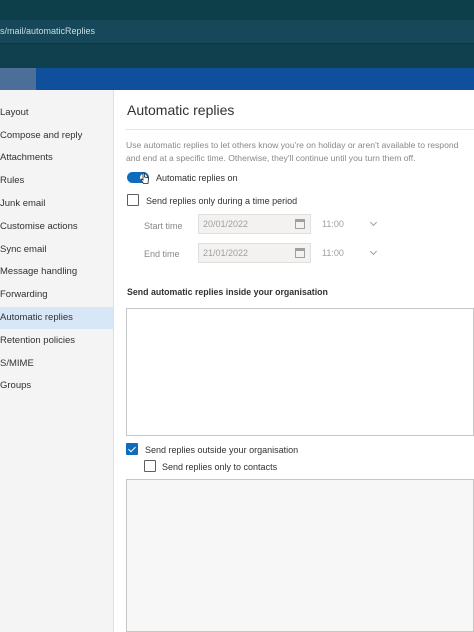 This screenshot has height=632, width=474. I want to click on start-time-value: 11:00, so click(333, 224).